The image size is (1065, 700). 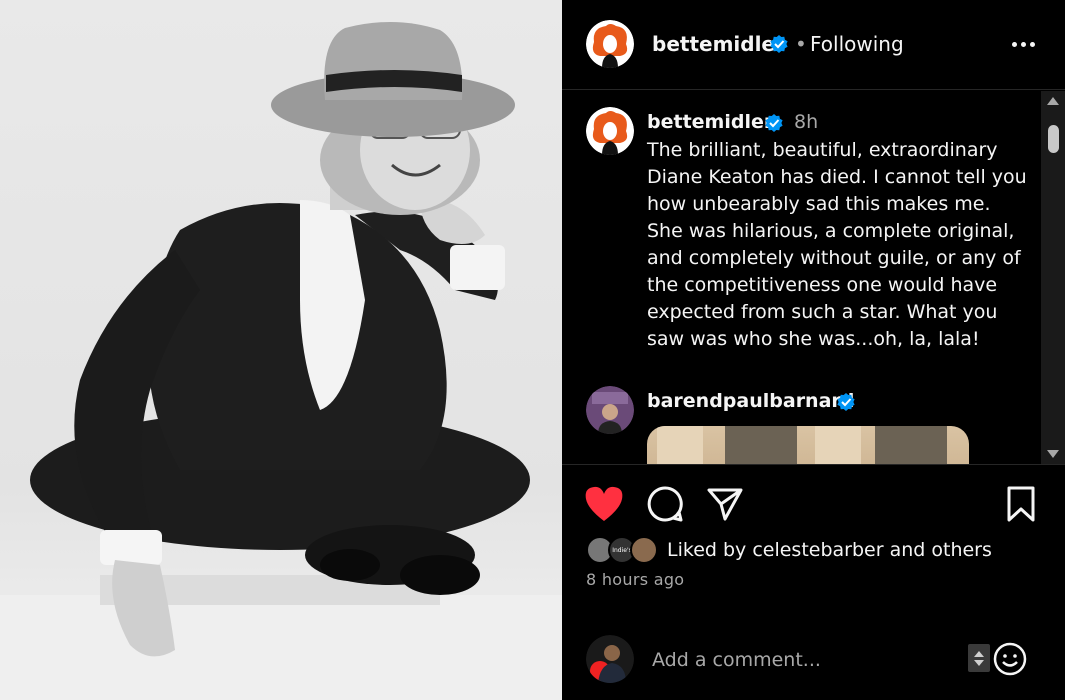 I want to click on commenter-avatar, so click(x=610, y=410).